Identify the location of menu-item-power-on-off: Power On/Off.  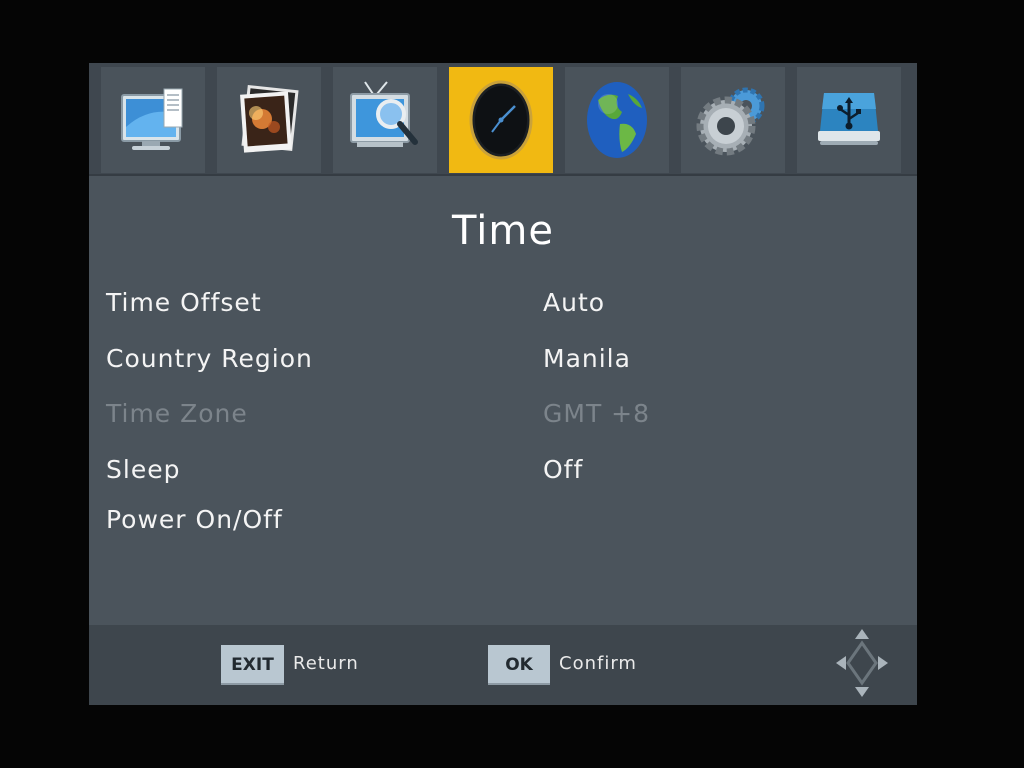
(194, 519).